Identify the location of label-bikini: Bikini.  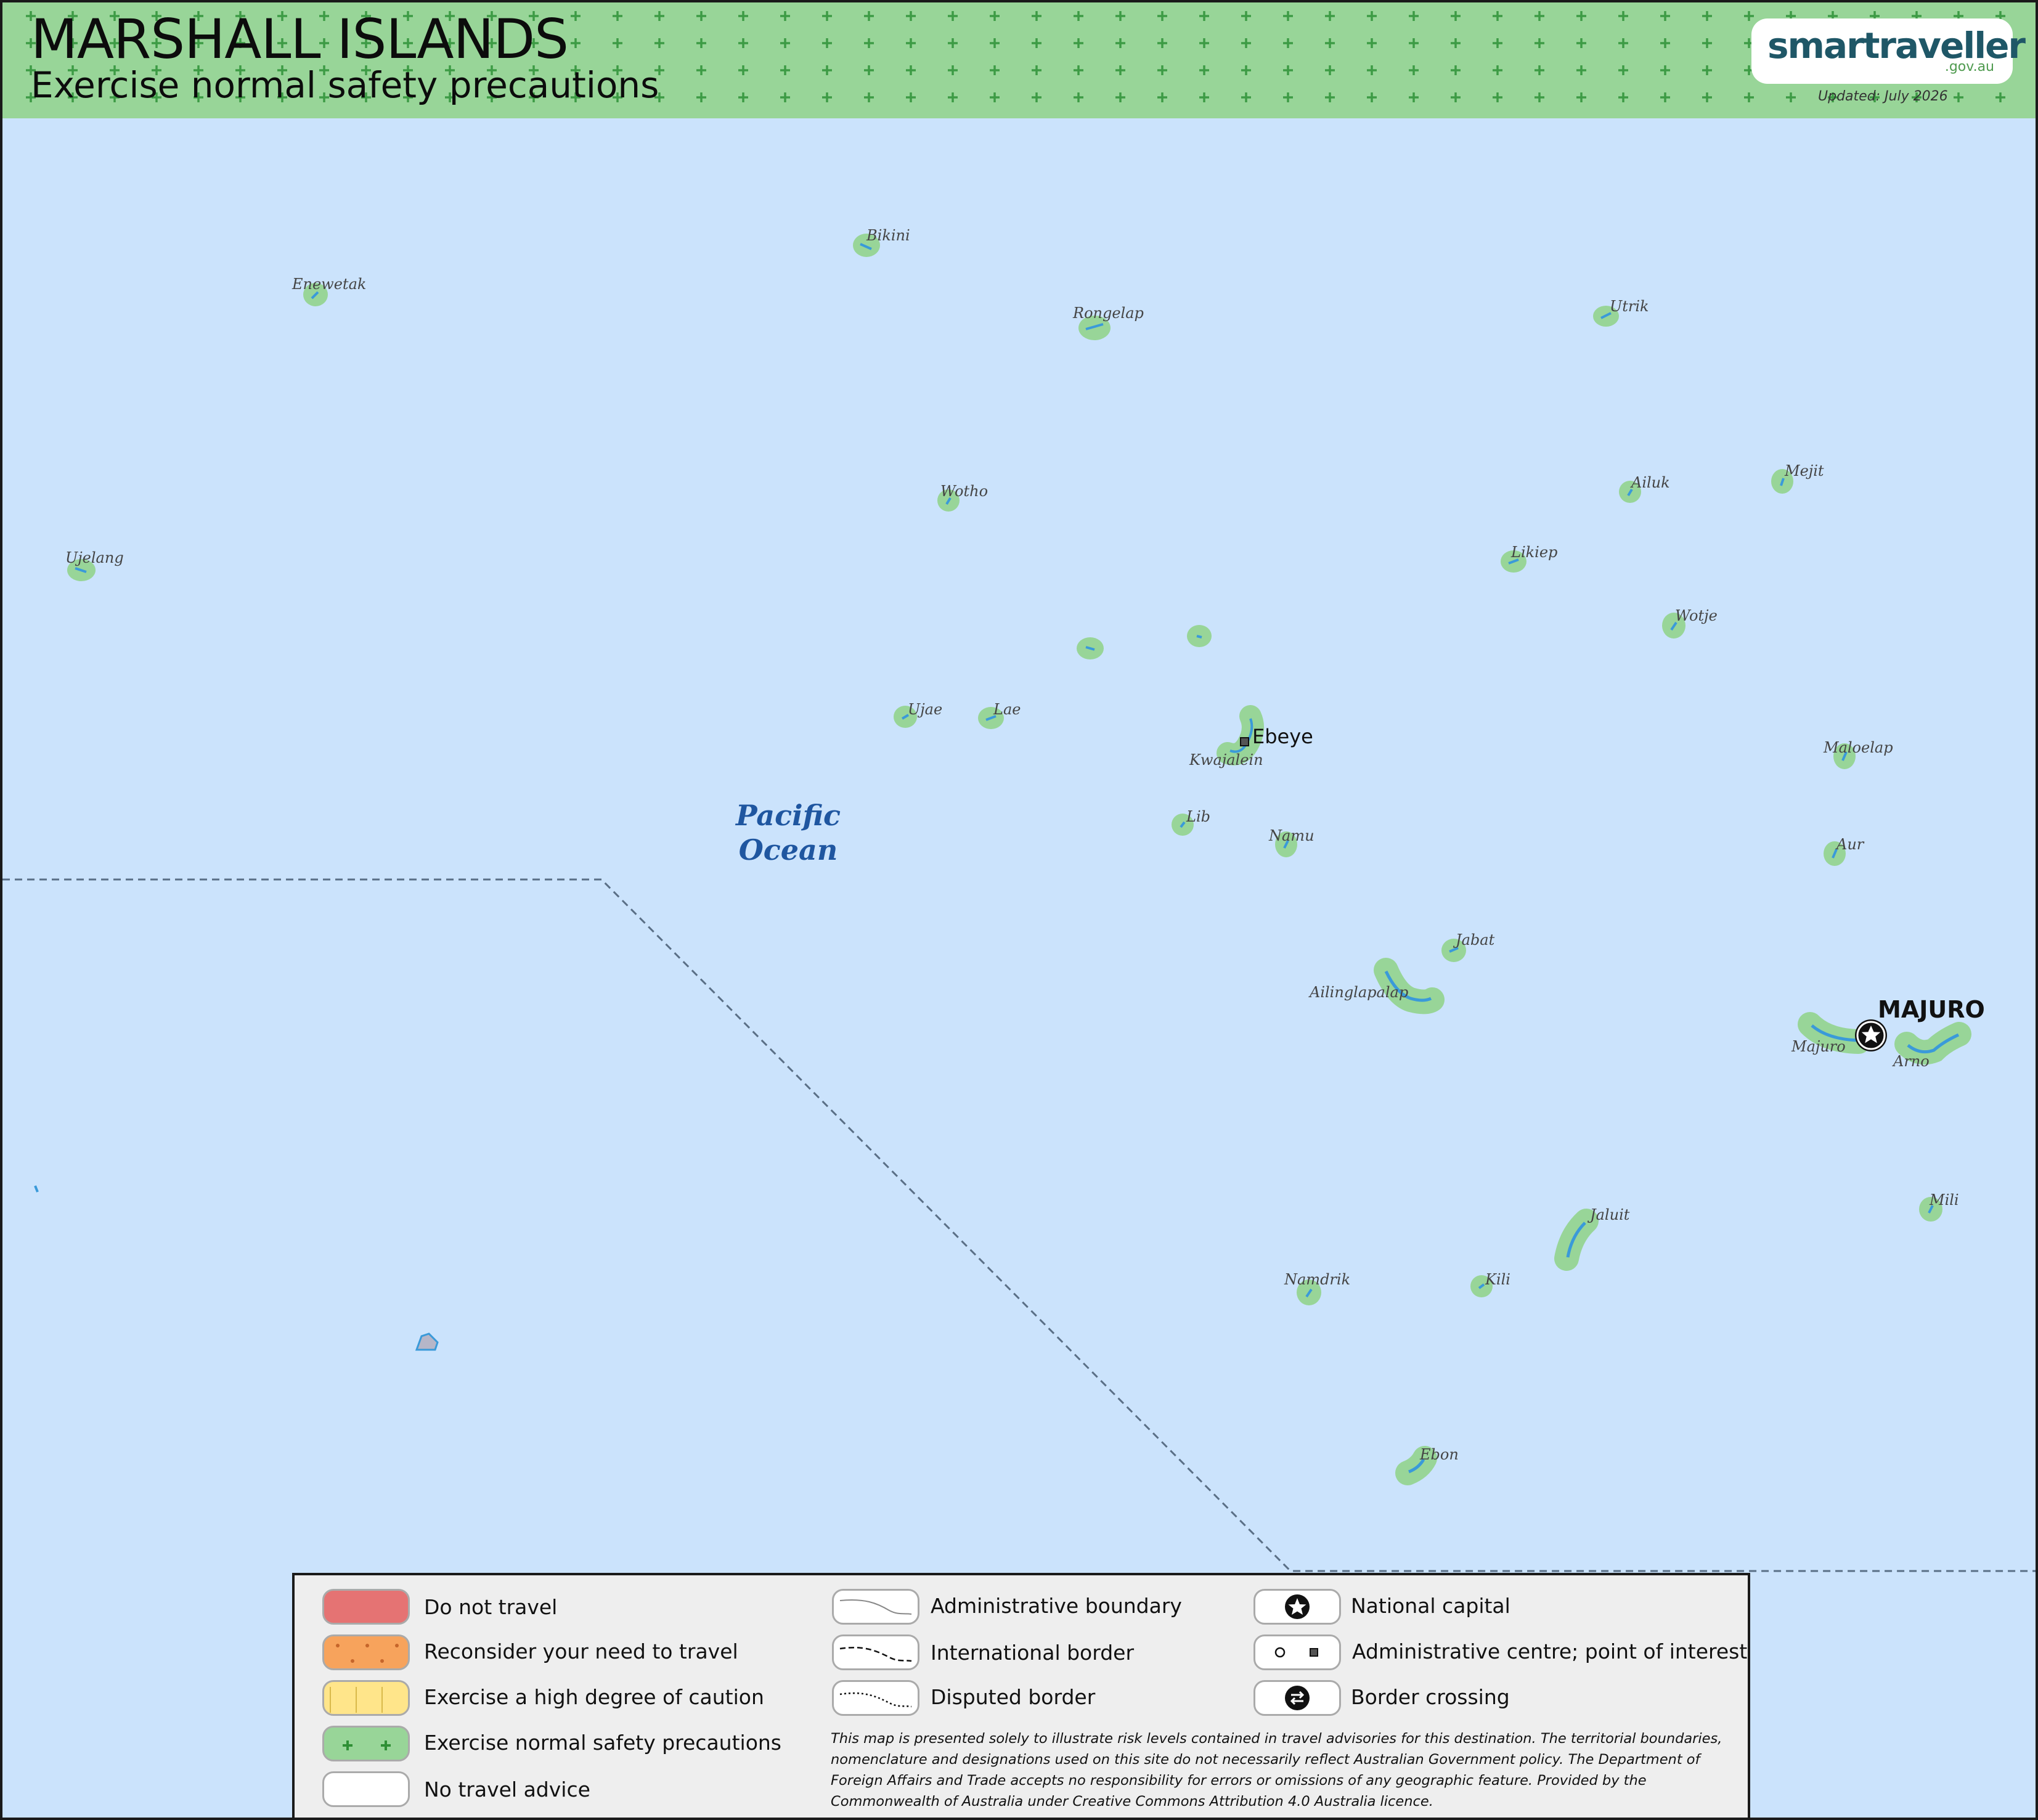
(888, 235).